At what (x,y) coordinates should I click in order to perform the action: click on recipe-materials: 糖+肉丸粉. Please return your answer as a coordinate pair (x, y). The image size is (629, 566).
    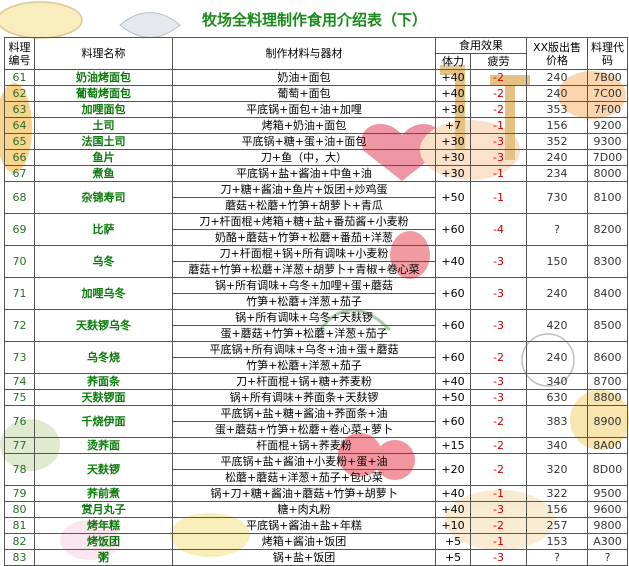
    Looking at the image, I should click on (304, 509).